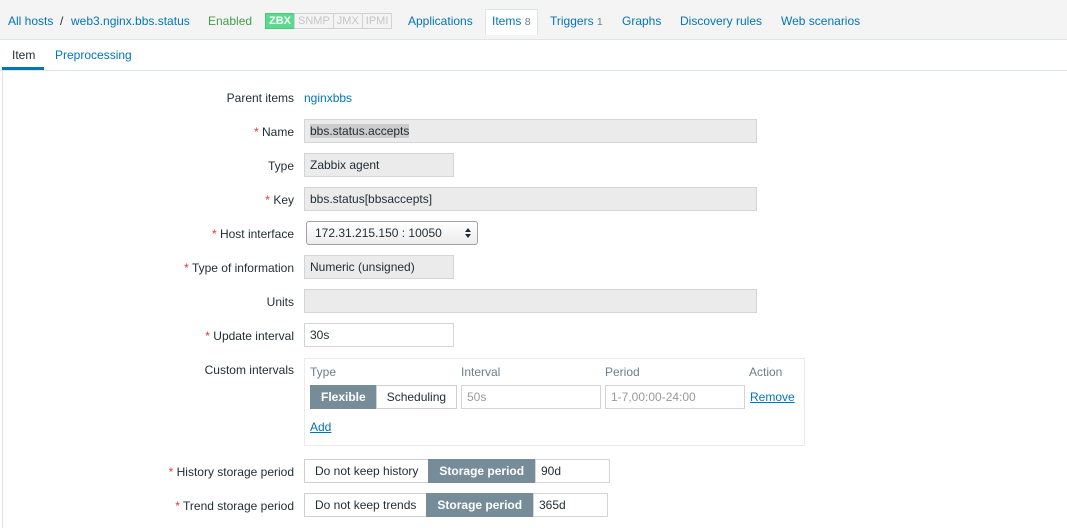 The height and width of the screenshot is (528, 1067). What do you see at coordinates (480, 505) in the screenshot?
I see `trend-storage-period-option: Storage period` at bounding box center [480, 505].